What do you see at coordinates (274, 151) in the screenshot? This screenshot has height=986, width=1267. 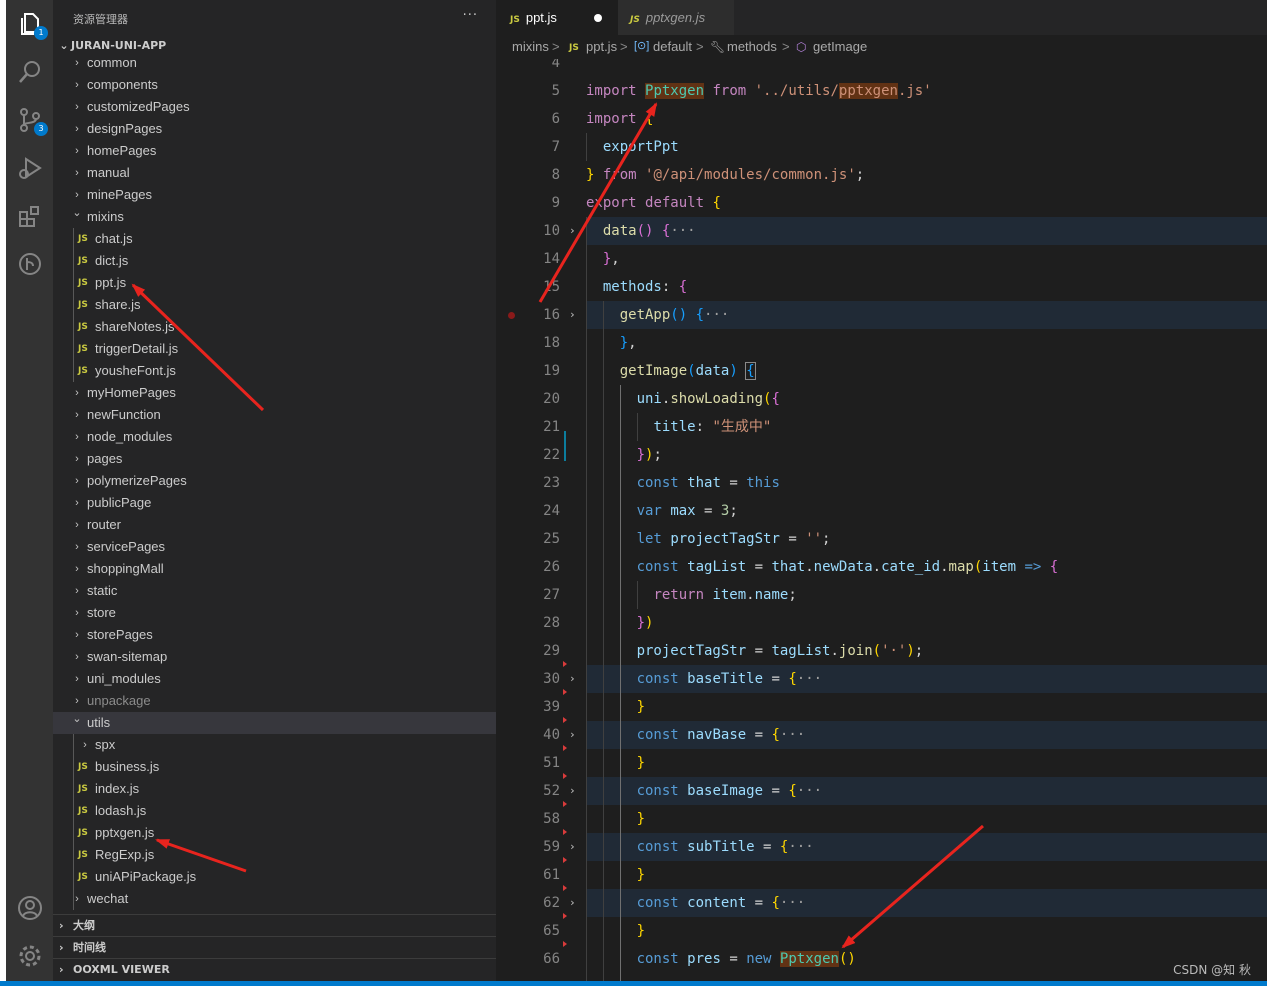 I see `tree-item-homepages: › homePages` at bounding box center [274, 151].